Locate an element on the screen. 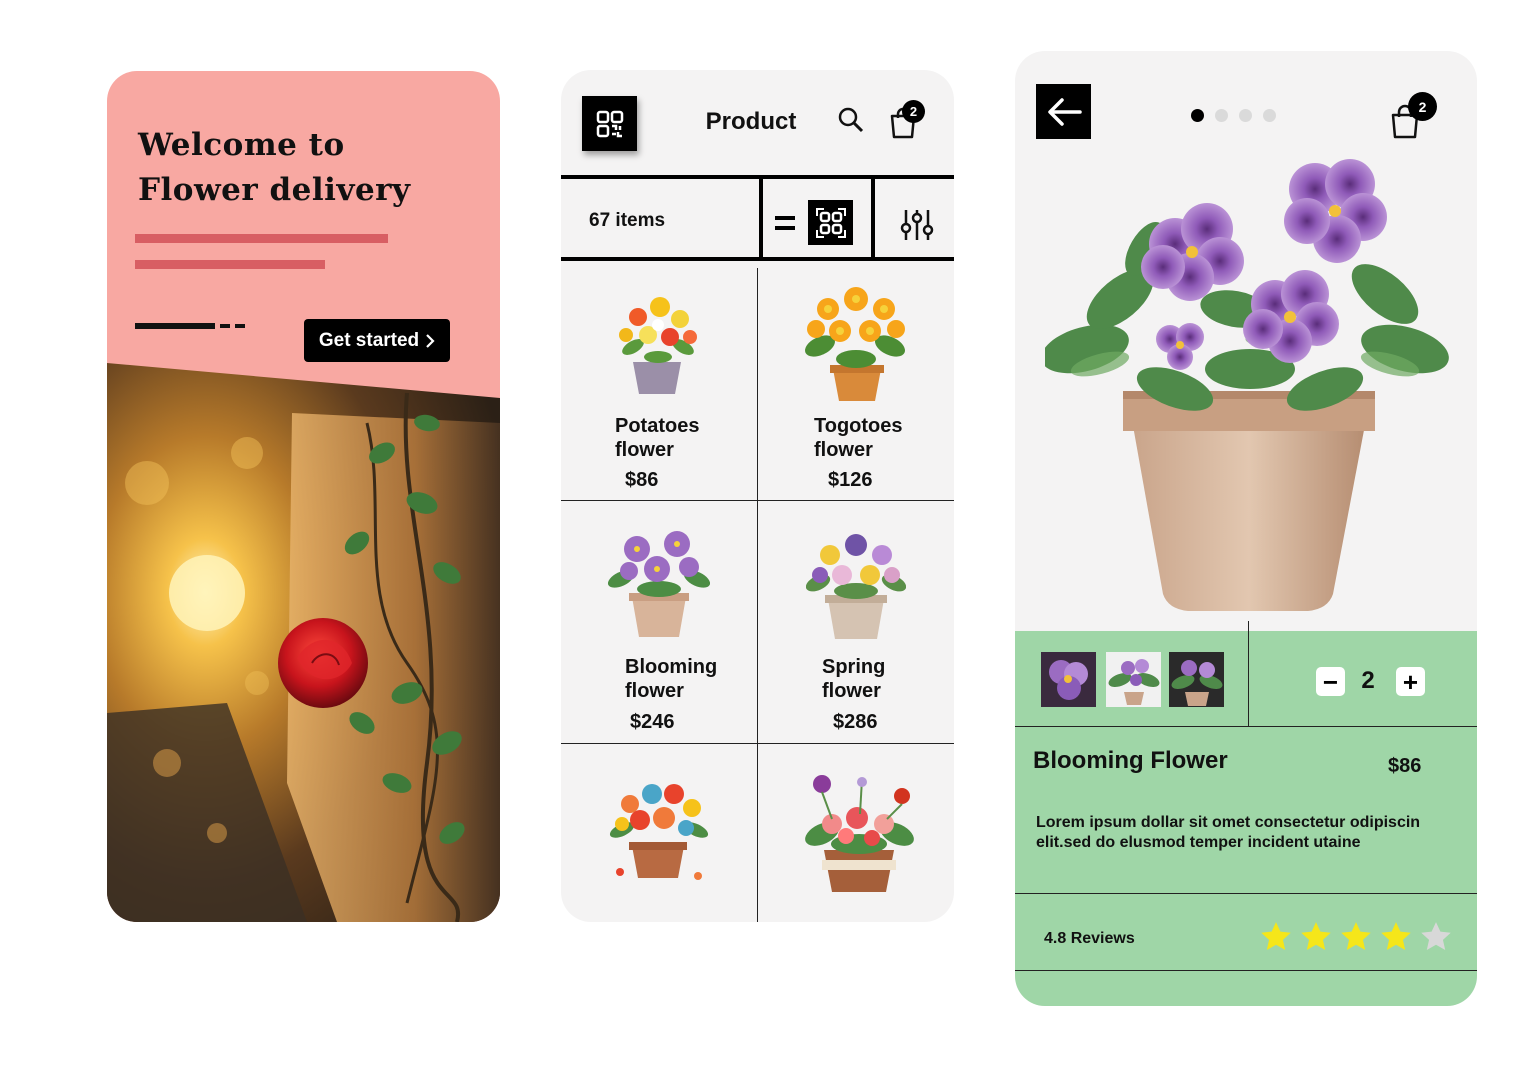 This screenshot has height=1088, width=1516. page-indicator-active is located at coordinates (175, 326).